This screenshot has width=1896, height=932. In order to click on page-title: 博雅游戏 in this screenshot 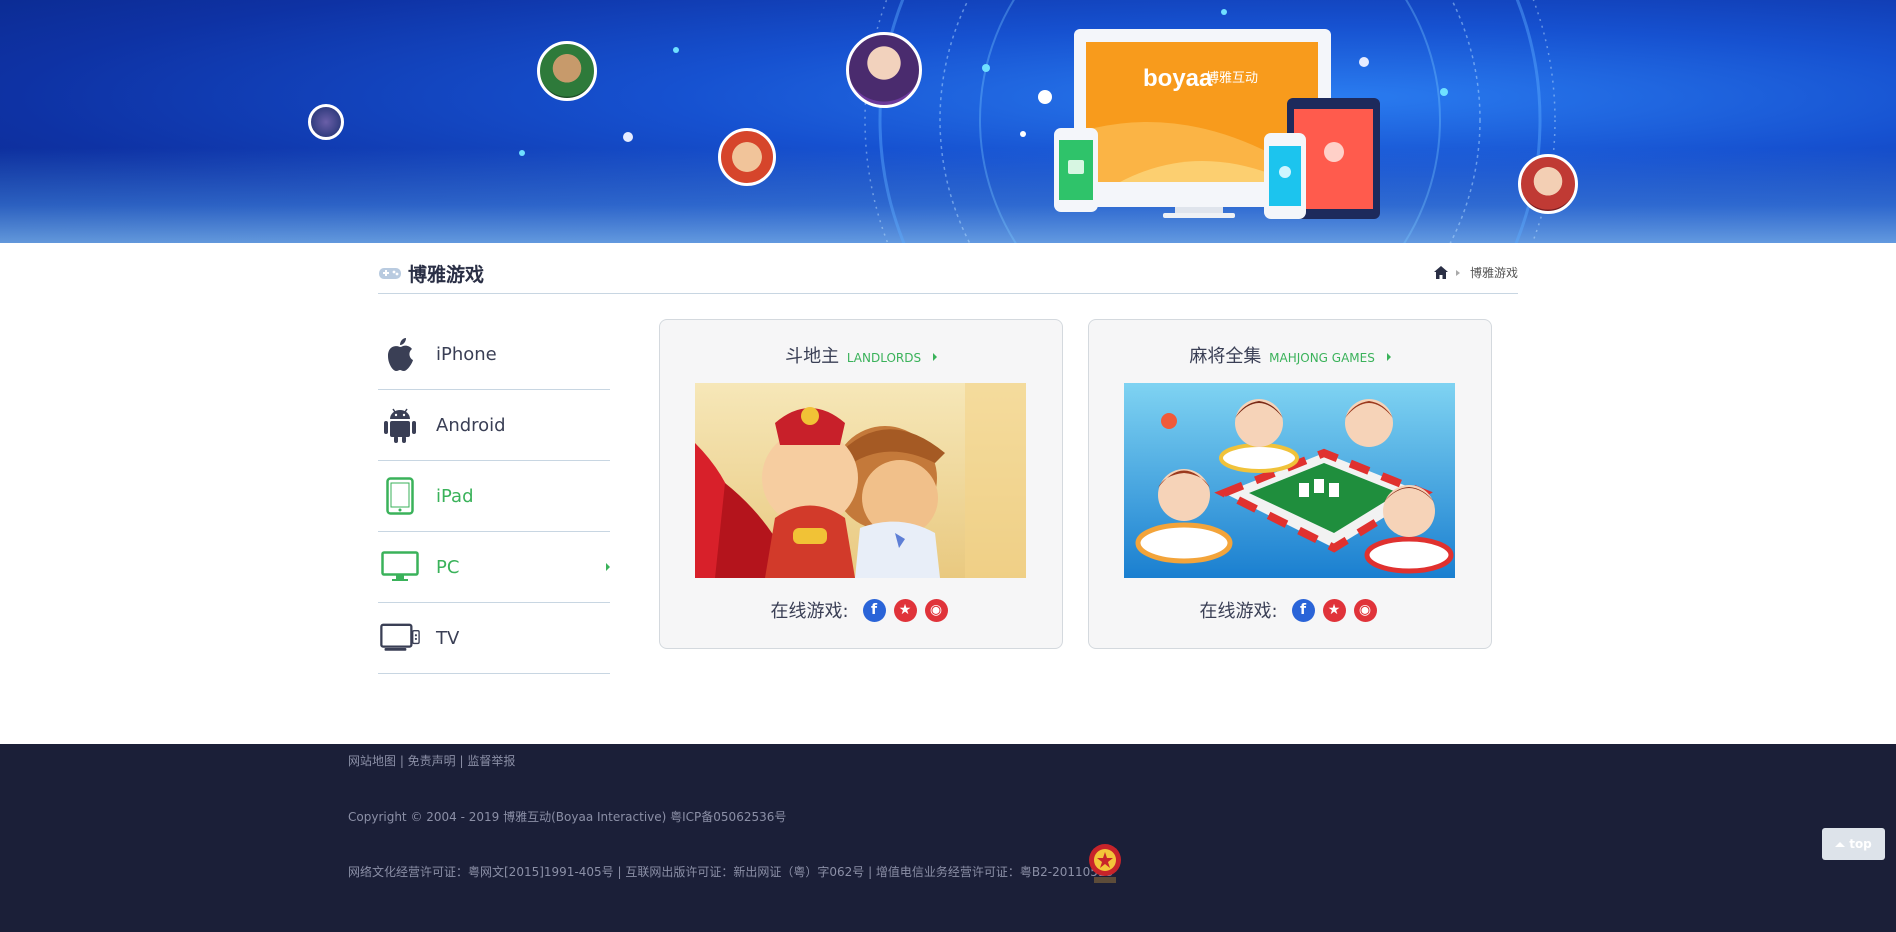, I will do `click(446, 275)`.